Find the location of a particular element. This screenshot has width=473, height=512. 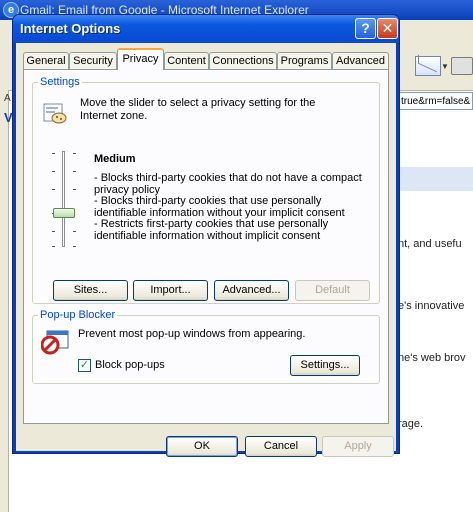

address-bar: true&rm=false& is located at coordinates (435, 101).